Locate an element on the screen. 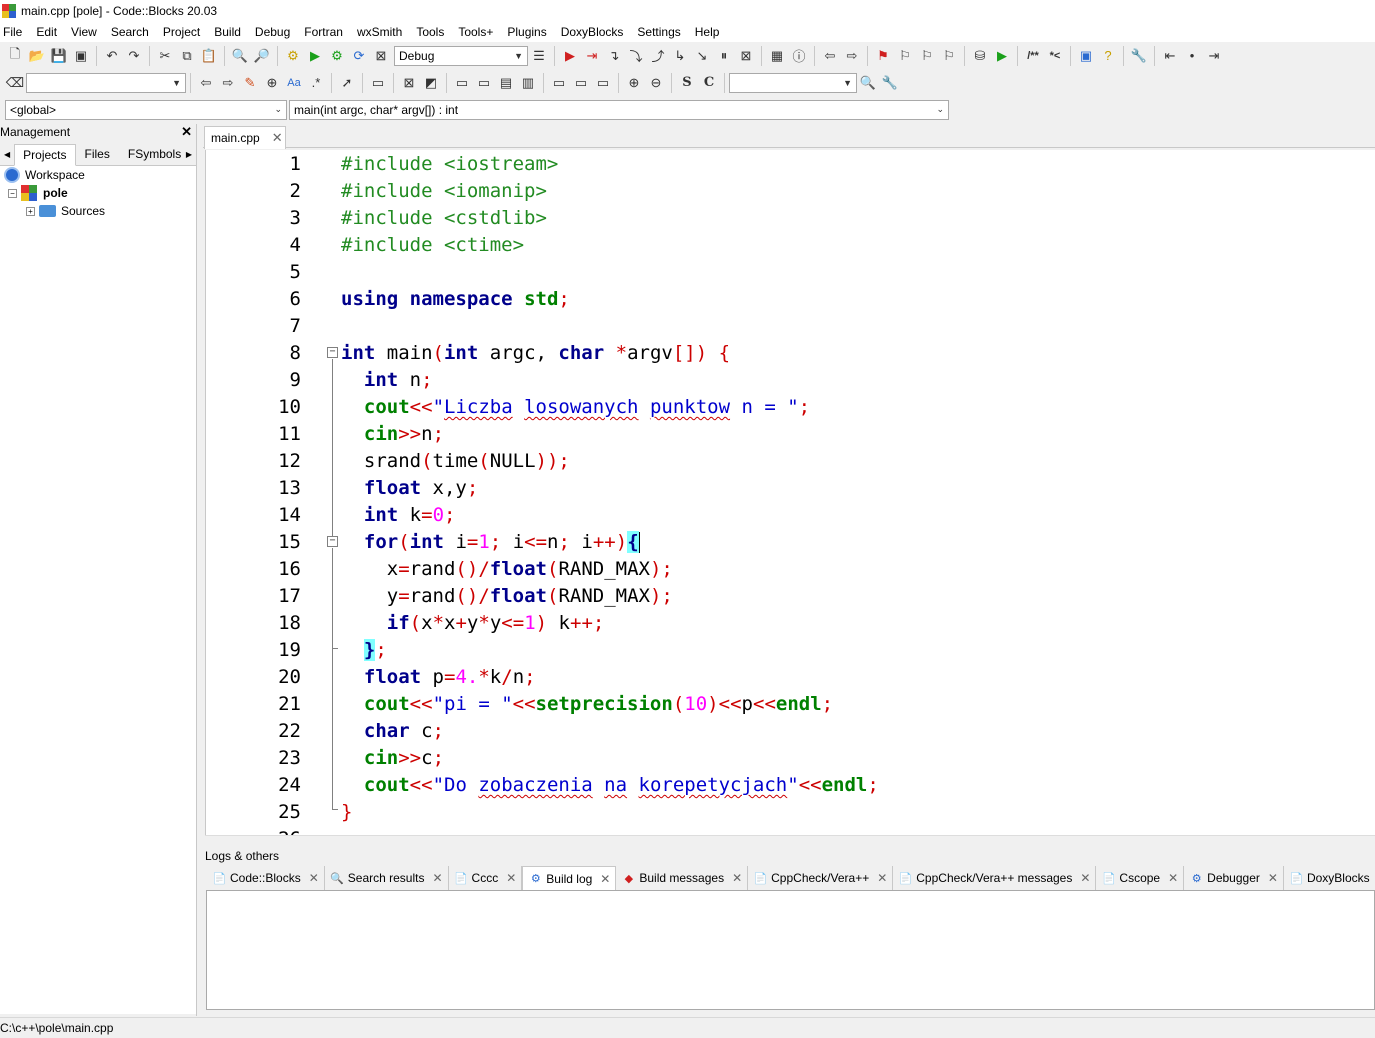  menu-help: Help is located at coordinates (707, 32).